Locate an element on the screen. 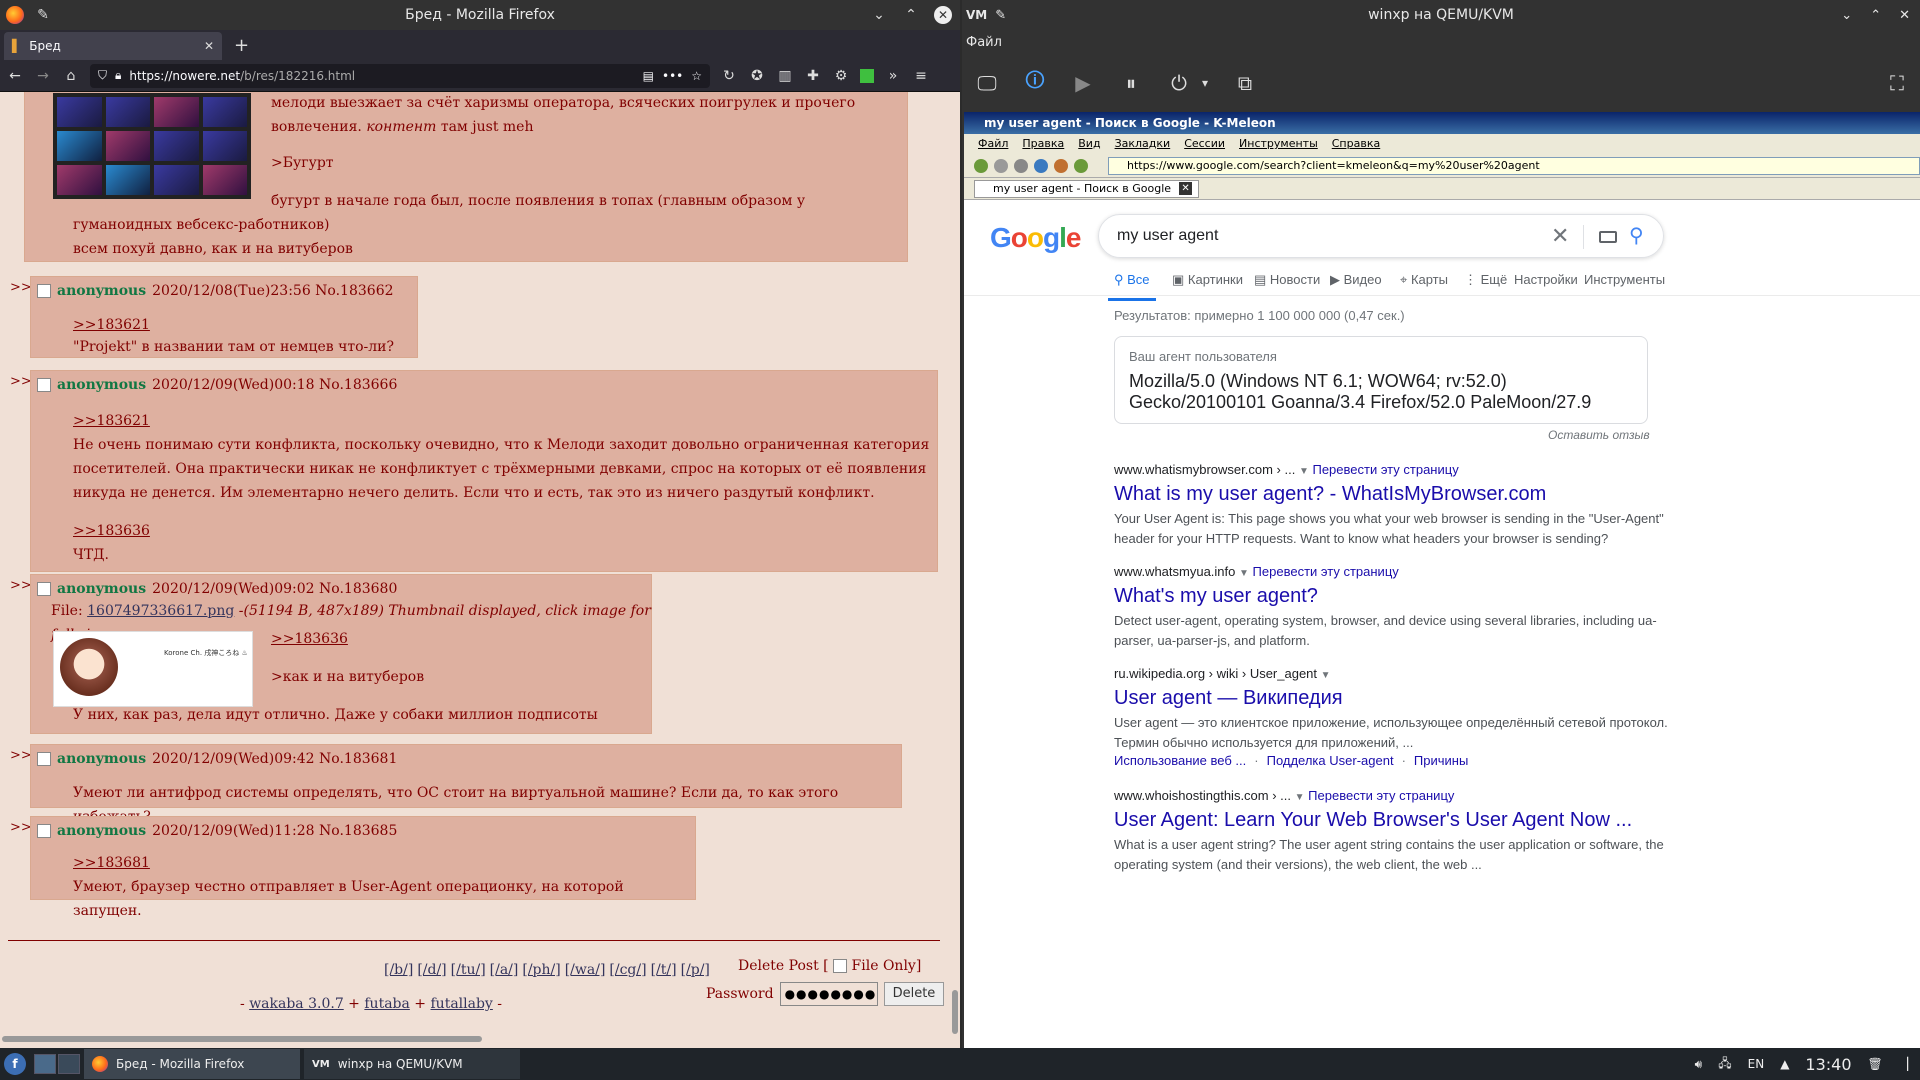  more-actions-icon: ••• is located at coordinates (672, 76).